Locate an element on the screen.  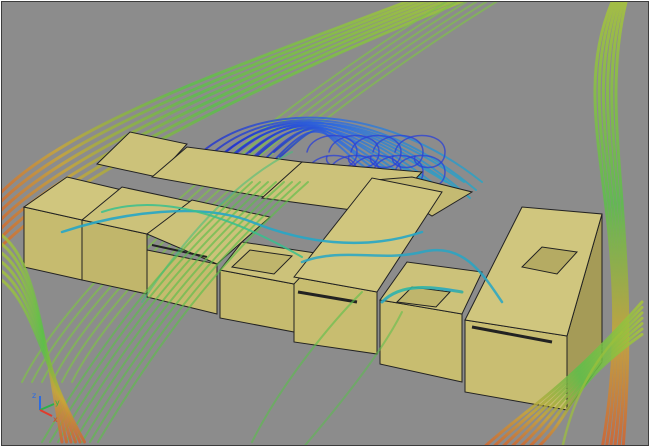
x-axis-label: x is located at coordinates (55, 419).